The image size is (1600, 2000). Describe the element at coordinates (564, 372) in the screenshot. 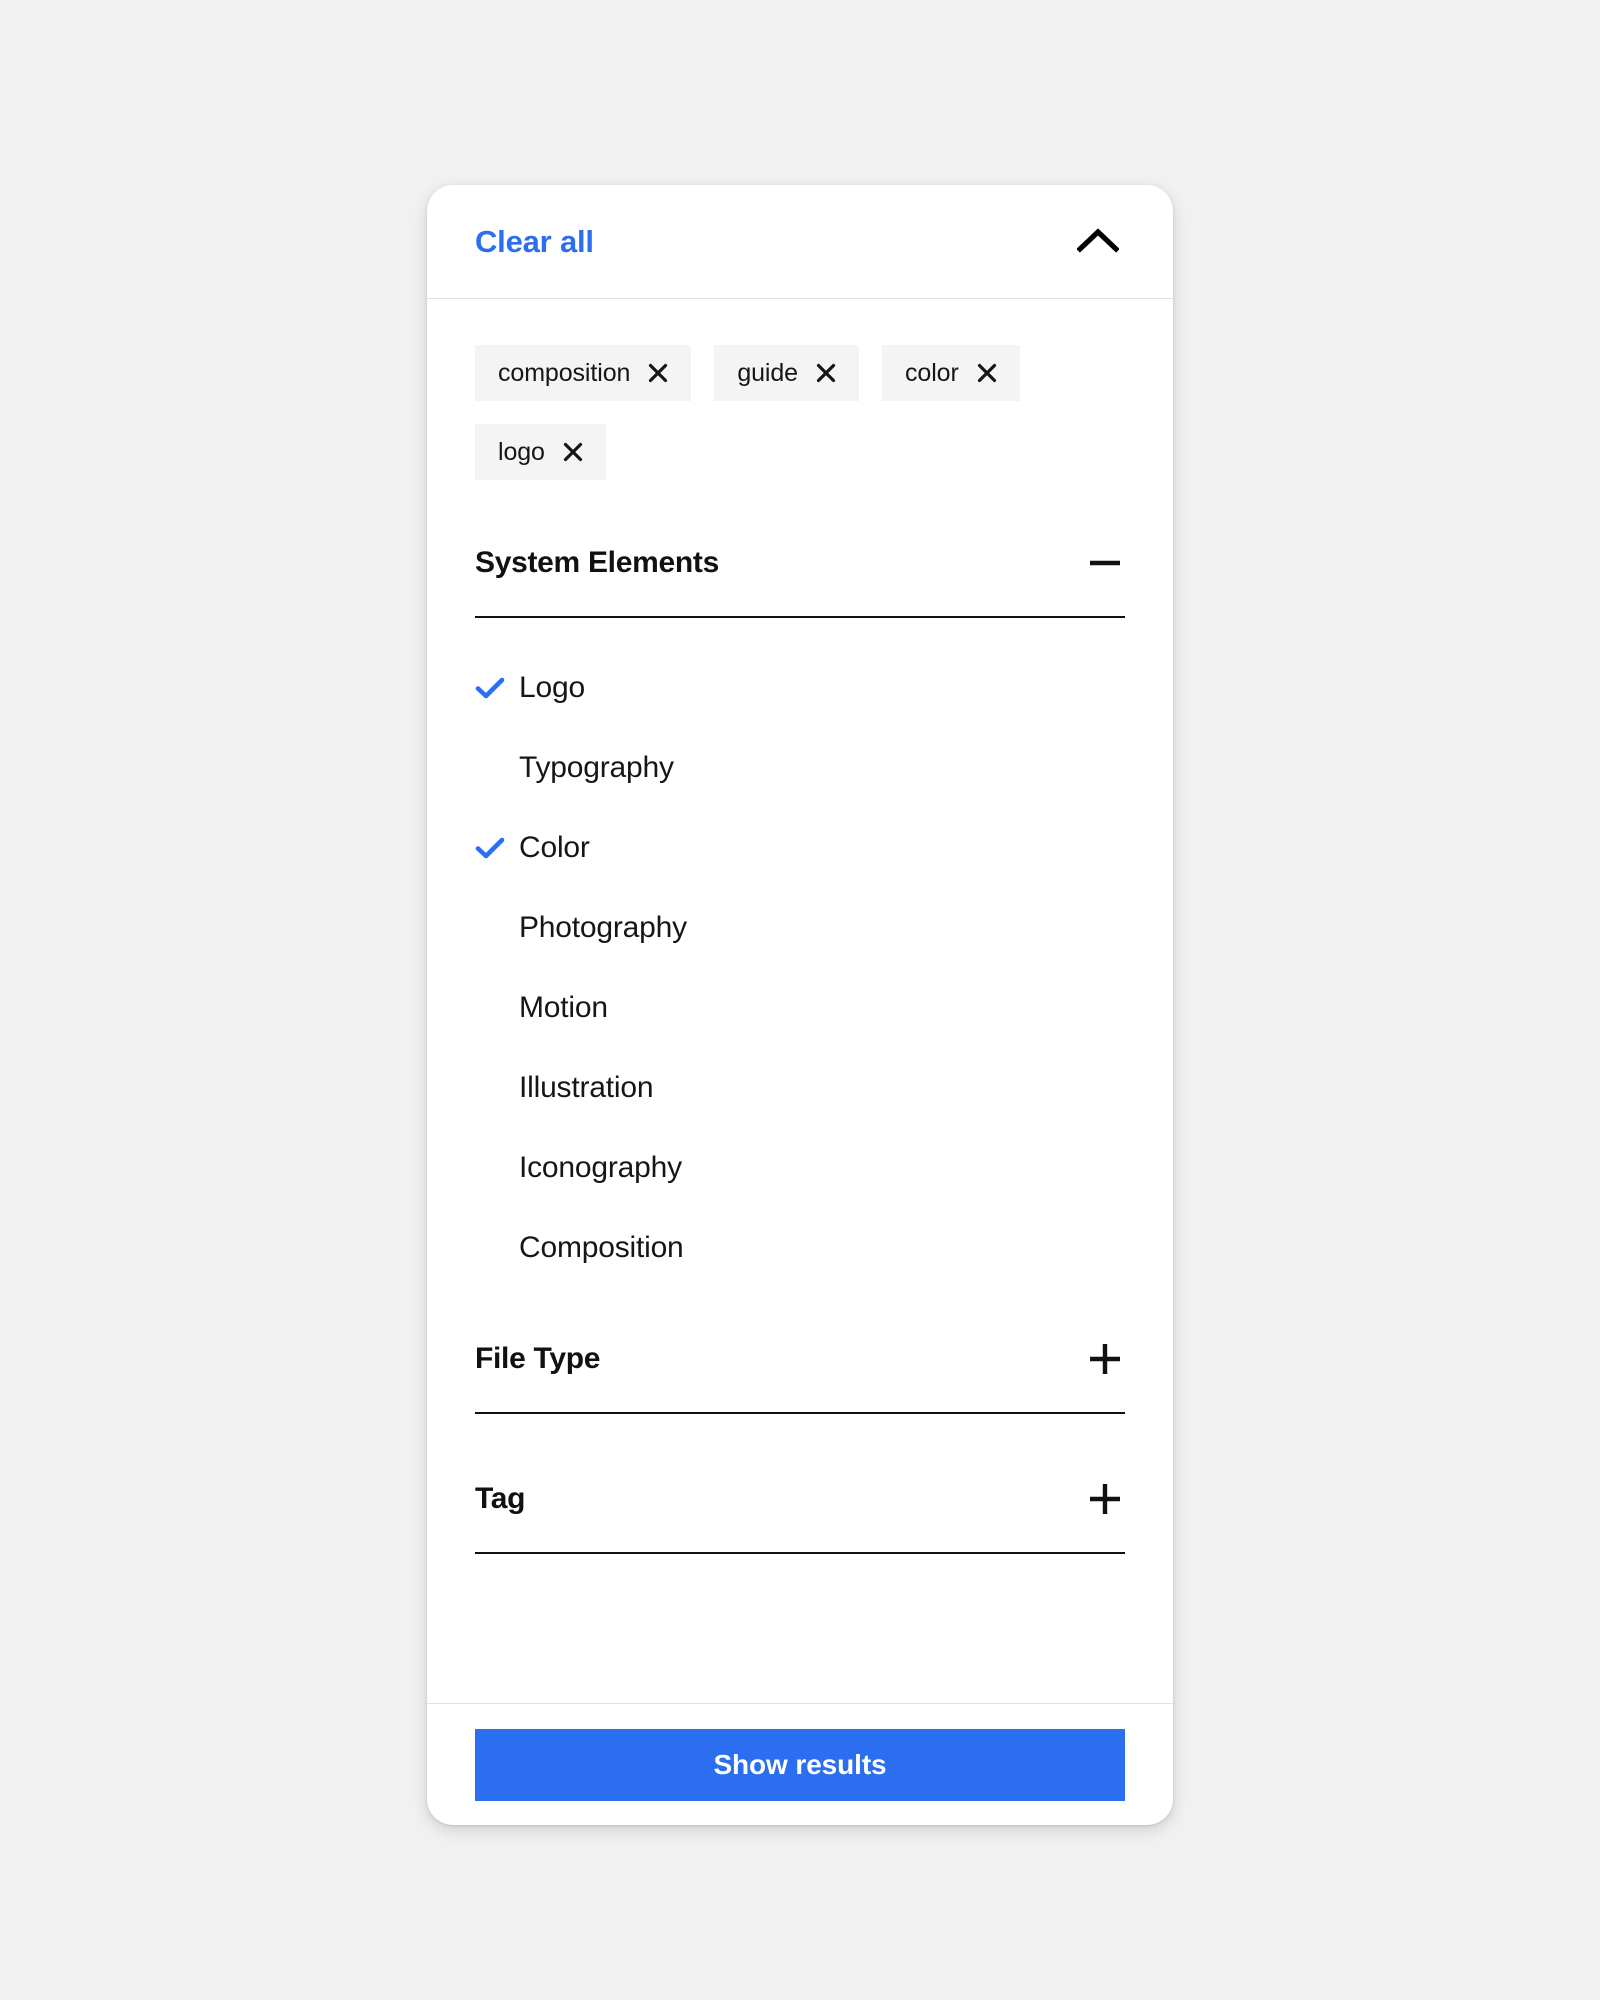

I see `chip-label: composition` at that location.